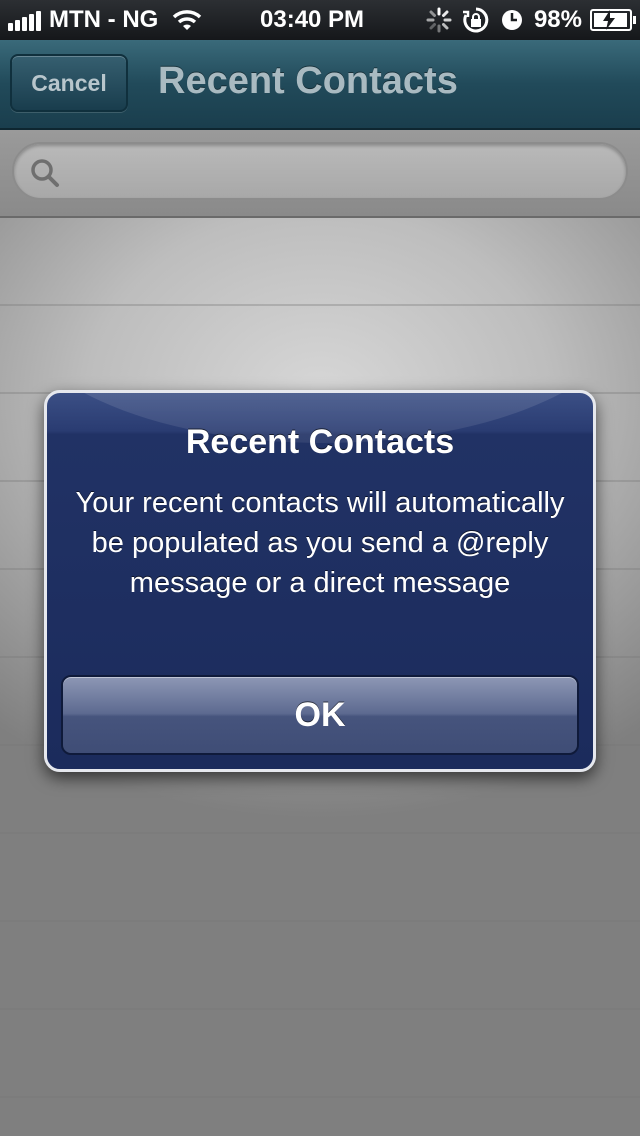 Image resolution: width=640 pixels, height=1136 pixels. I want to click on alarm-icon, so click(511, 20).